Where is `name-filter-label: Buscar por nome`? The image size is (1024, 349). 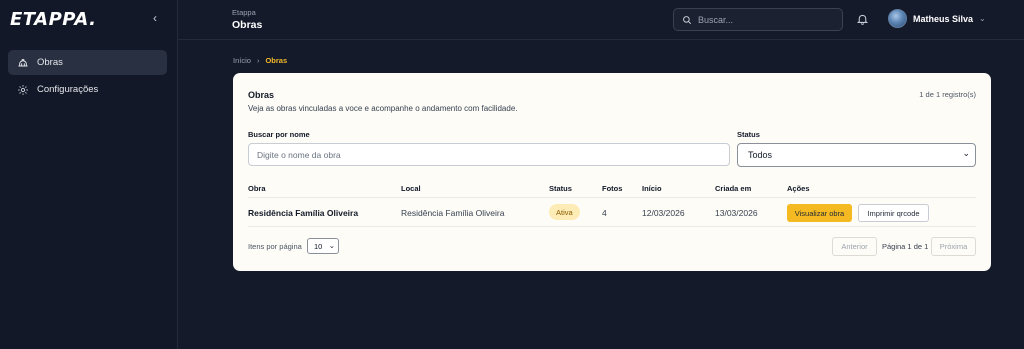 name-filter-label: Buscar por nome is located at coordinates (279, 134).